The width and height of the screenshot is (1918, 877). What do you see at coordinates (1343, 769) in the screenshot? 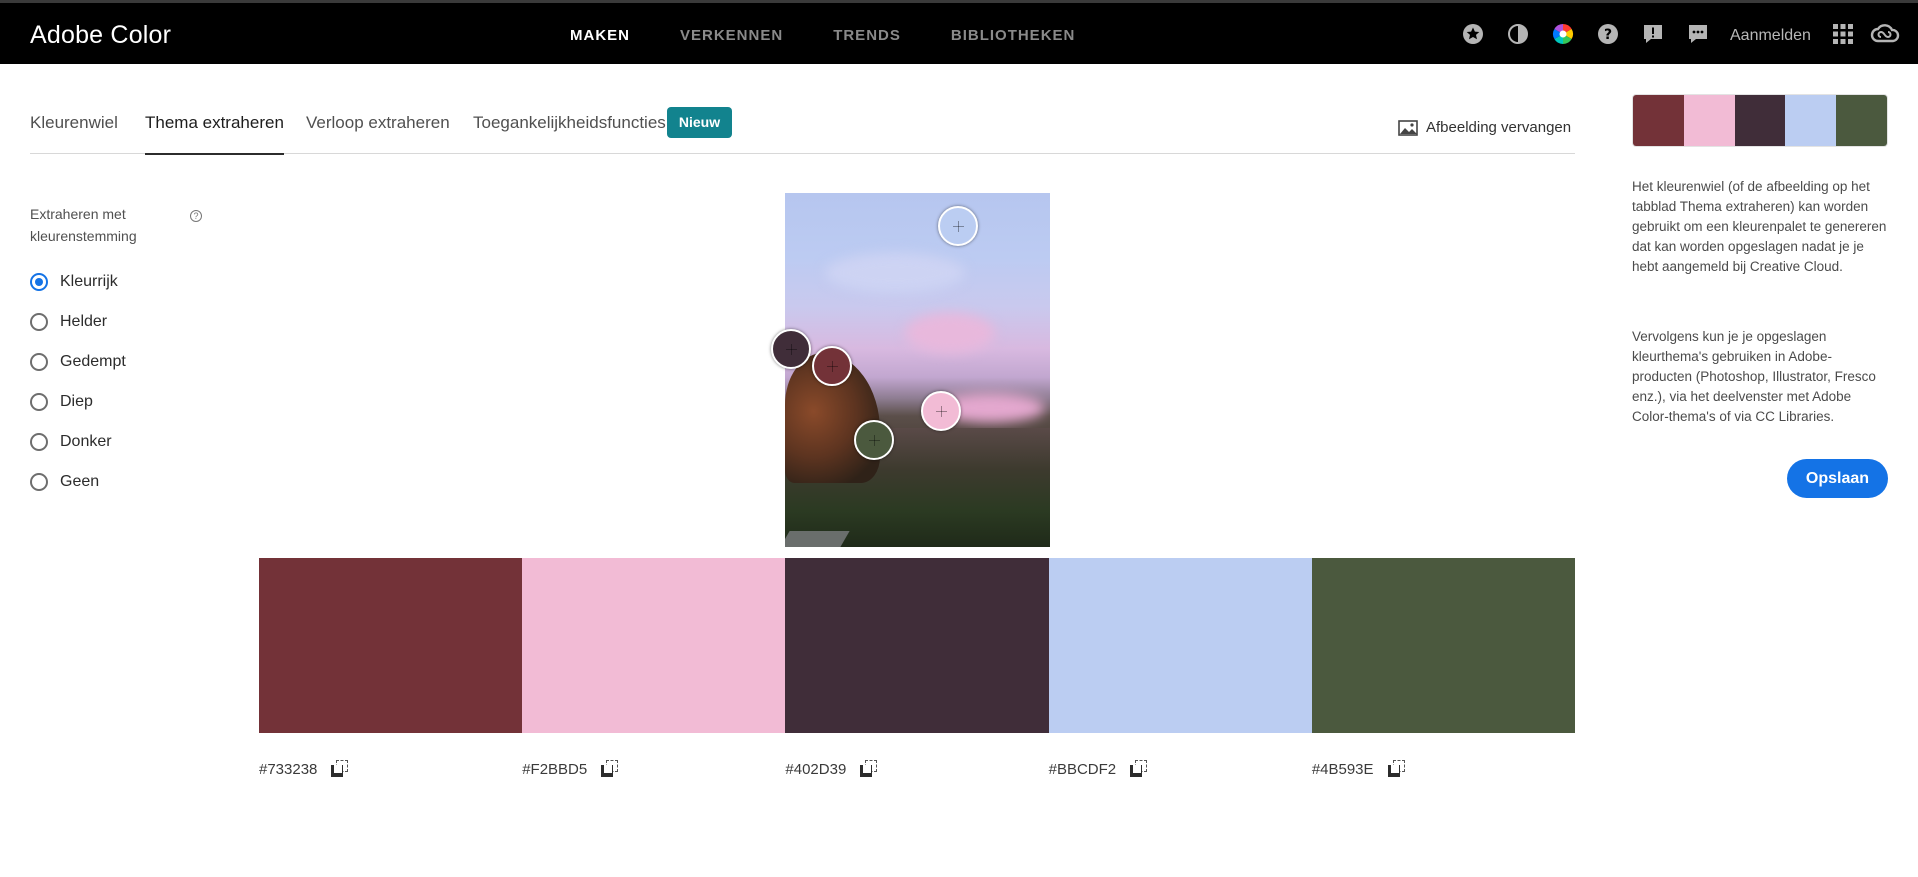
I see `hex-value: #4B593E` at bounding box center [1343, 769].